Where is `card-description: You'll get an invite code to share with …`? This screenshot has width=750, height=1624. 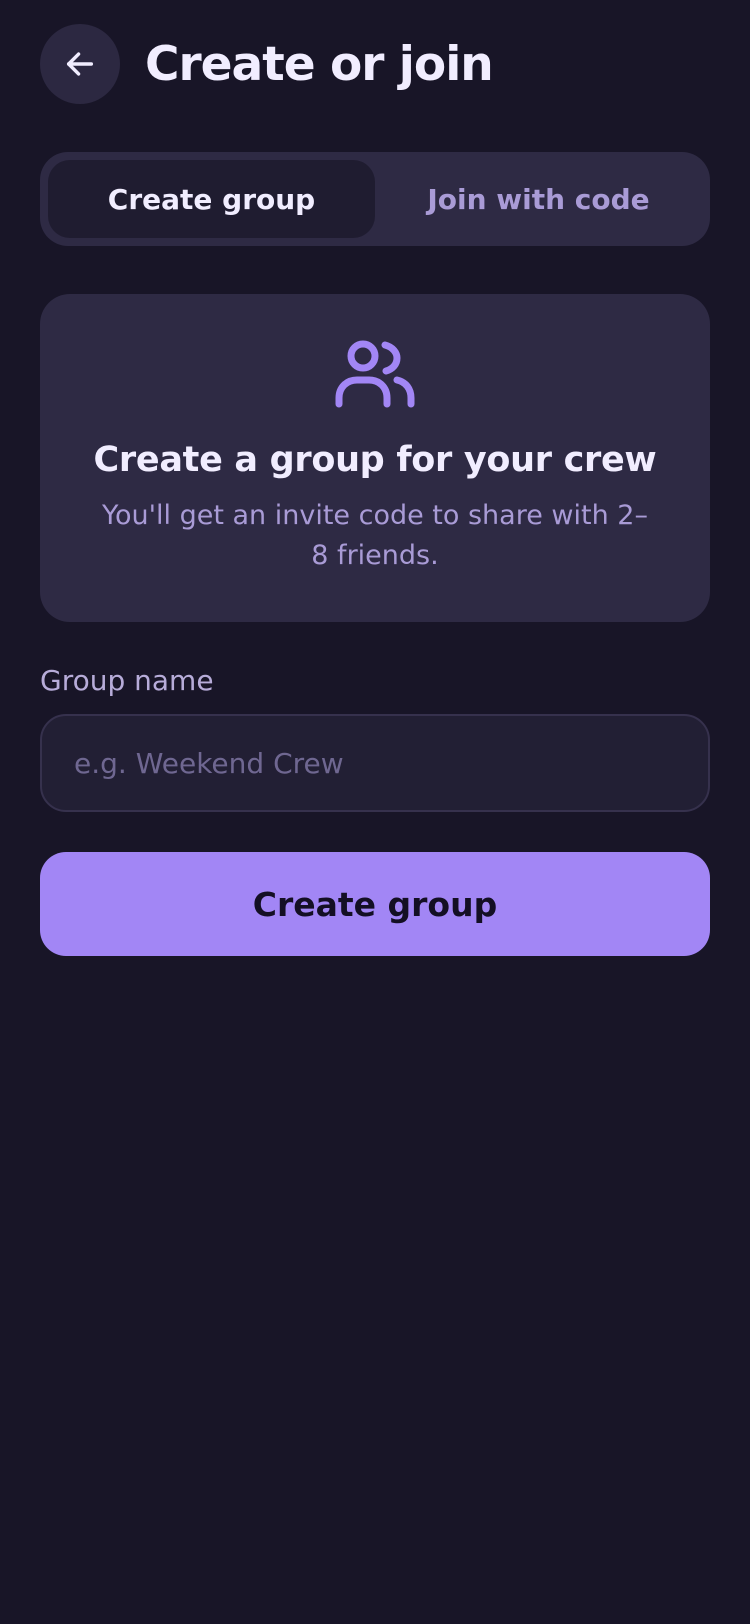
card-description: You'll get an invite code to share with … is located at coordinates (375, 535).